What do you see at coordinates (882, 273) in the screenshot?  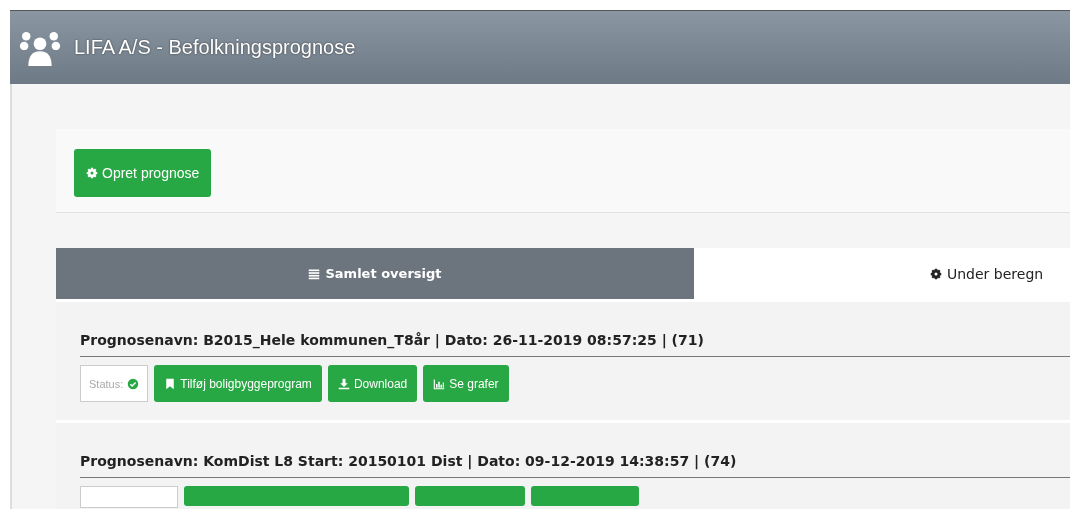 I see `tab: Under beregn` at bounding box center [882, 273].